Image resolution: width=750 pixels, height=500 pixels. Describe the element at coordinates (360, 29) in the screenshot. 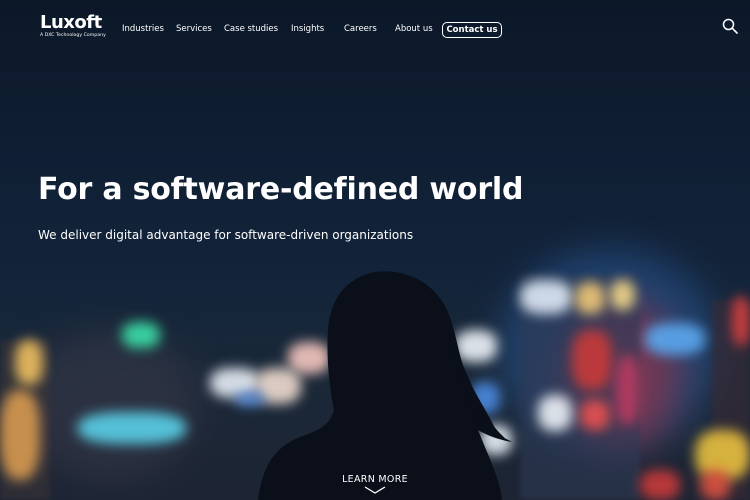

I see `nav-item-careers: Careers` at that location.